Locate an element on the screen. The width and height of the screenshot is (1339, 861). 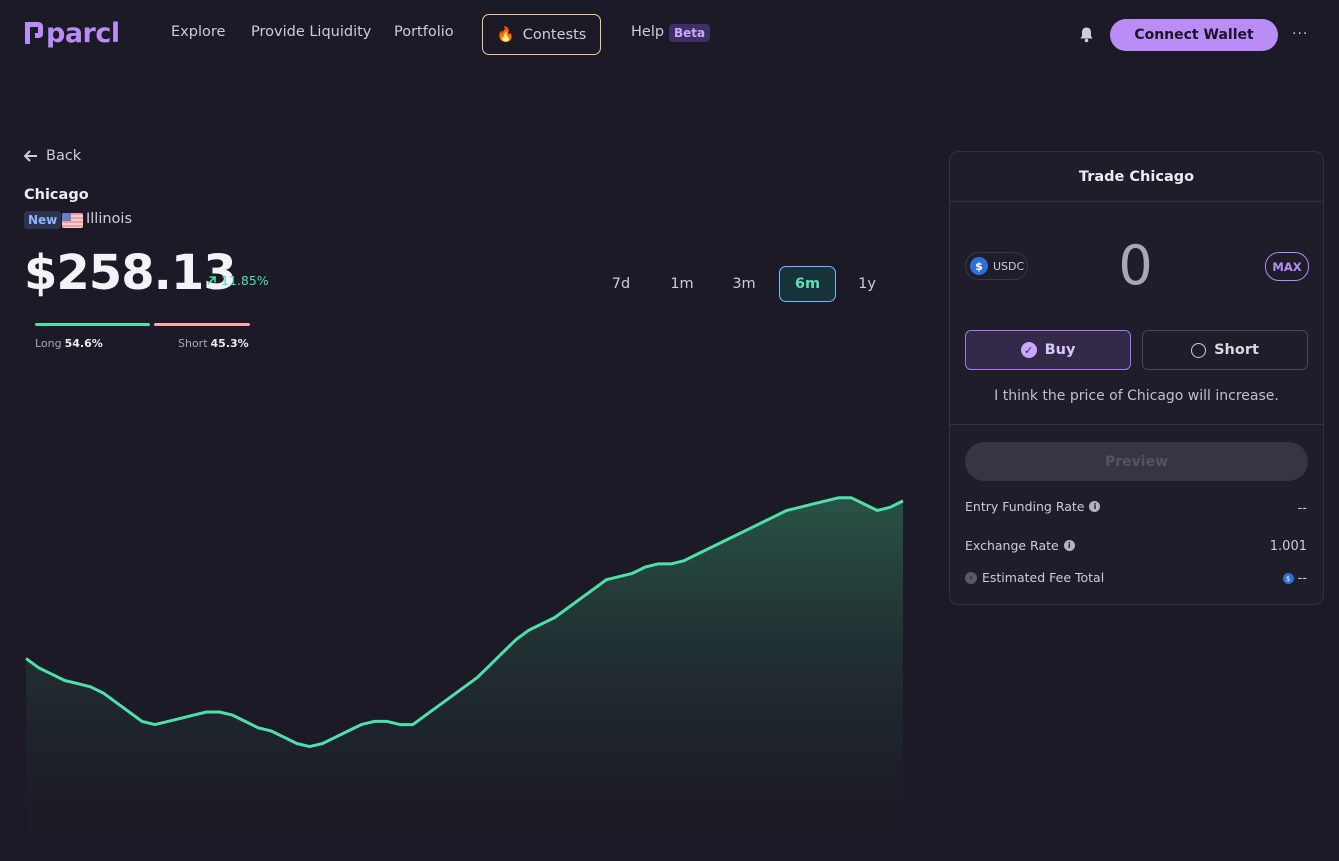
more-menu-icon: ··· is located at coordinates (1300, 34).